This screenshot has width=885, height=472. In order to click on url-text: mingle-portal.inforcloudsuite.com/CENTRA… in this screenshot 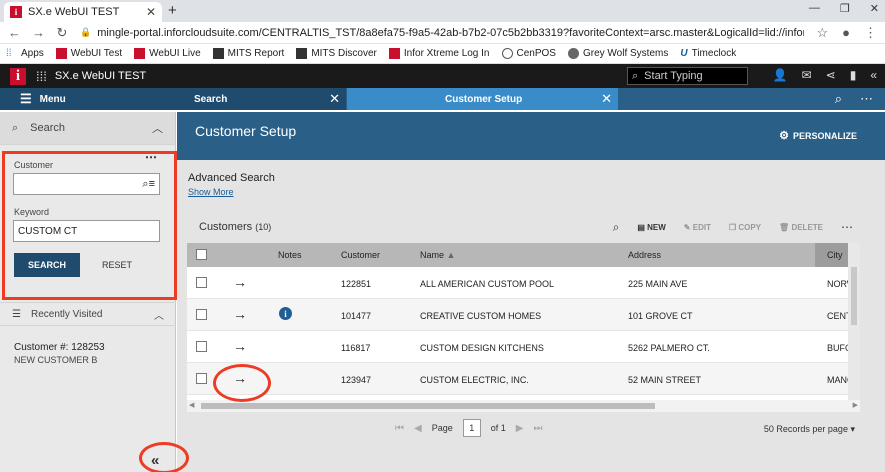, I will do `click(451, 32)`.